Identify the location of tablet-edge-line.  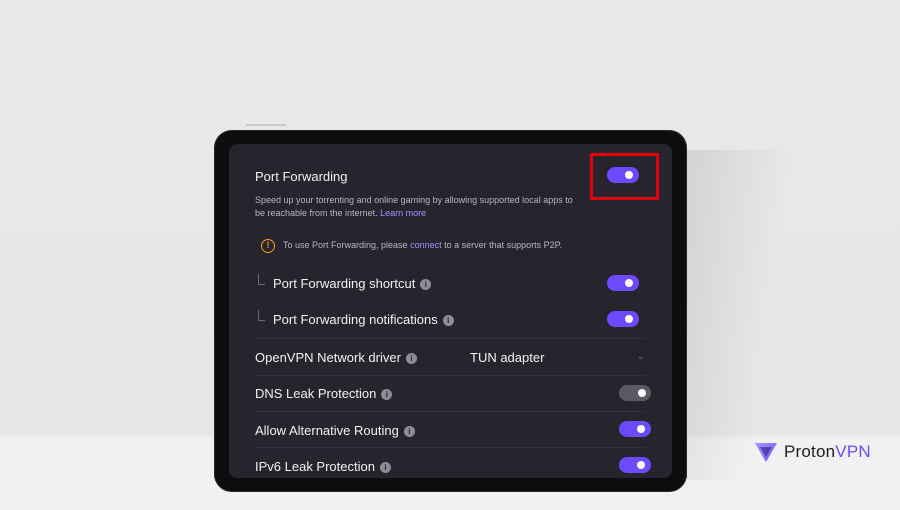
(266, 125).